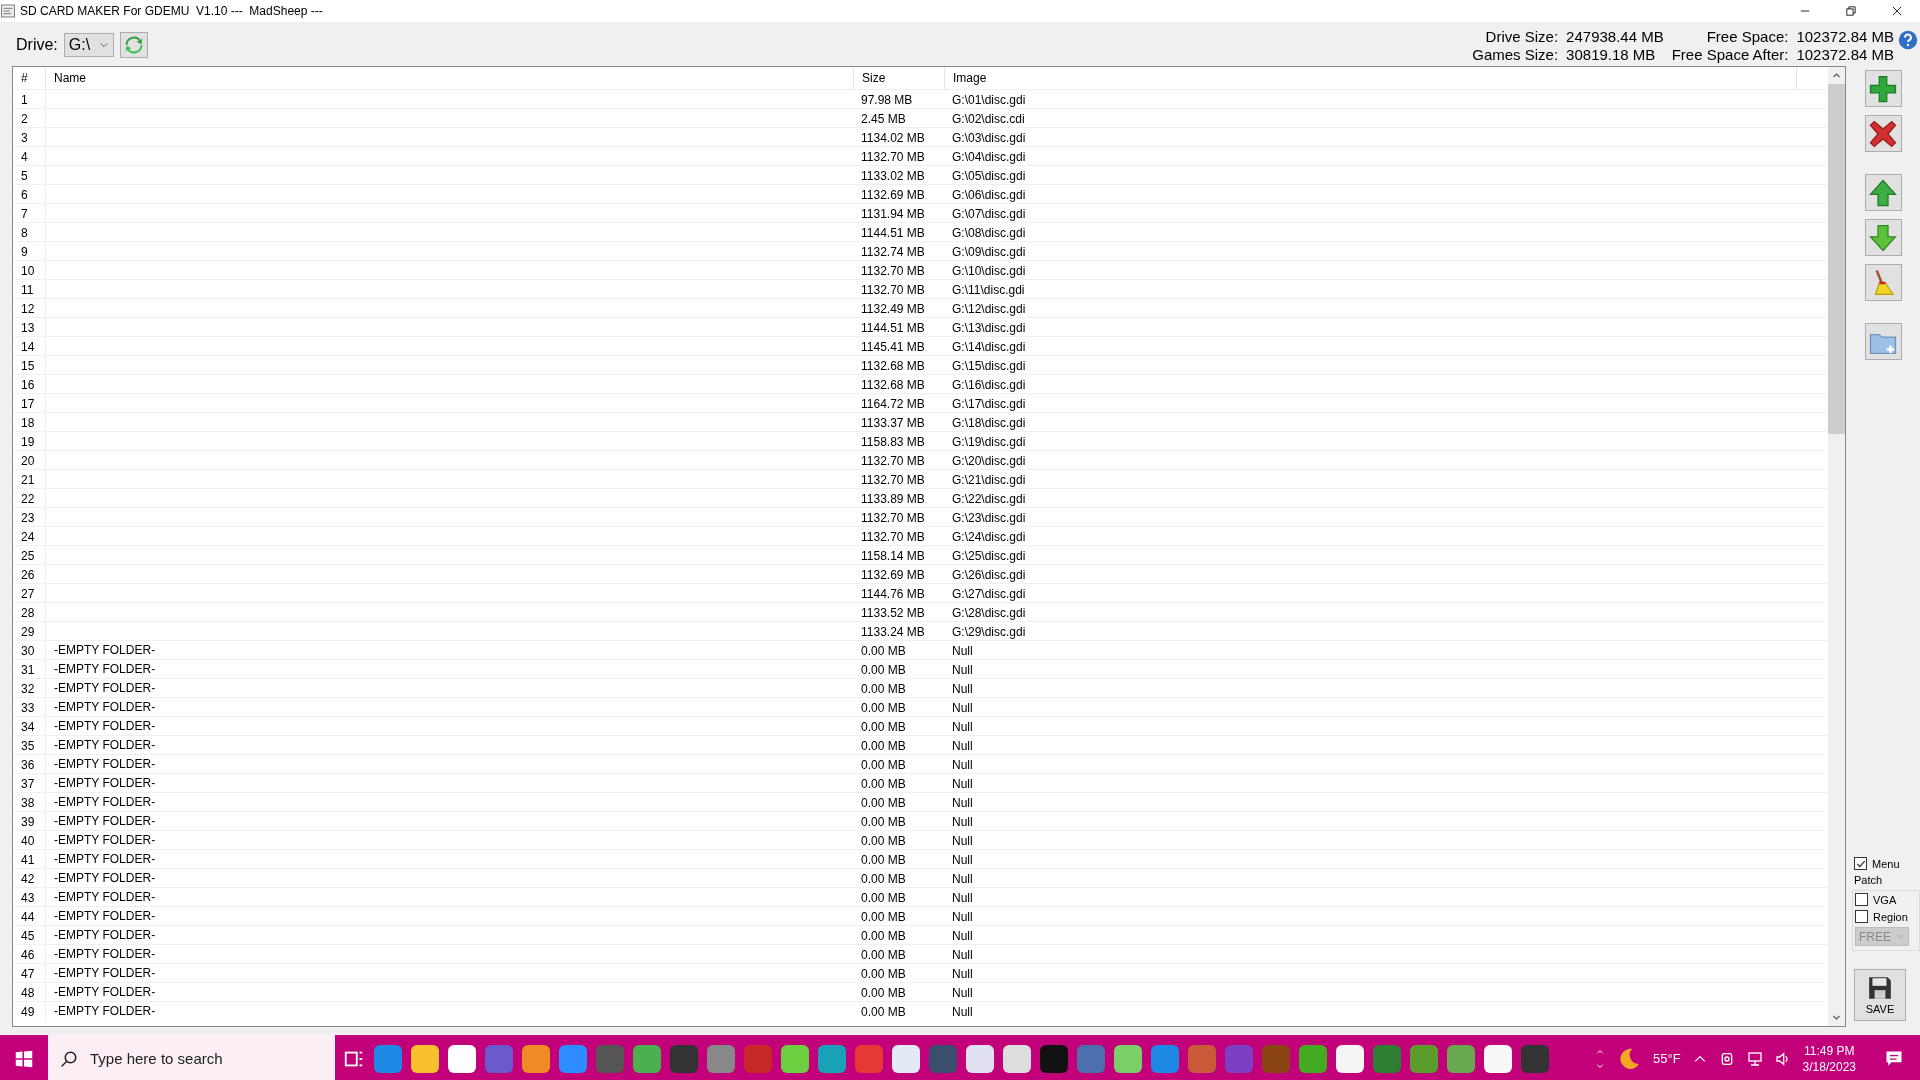 The width and height of the screenshot is (1920, 1080). Describe the element at coordinates (1836, 75) in the screenshot. I see `scroll-up-icon` at that location.